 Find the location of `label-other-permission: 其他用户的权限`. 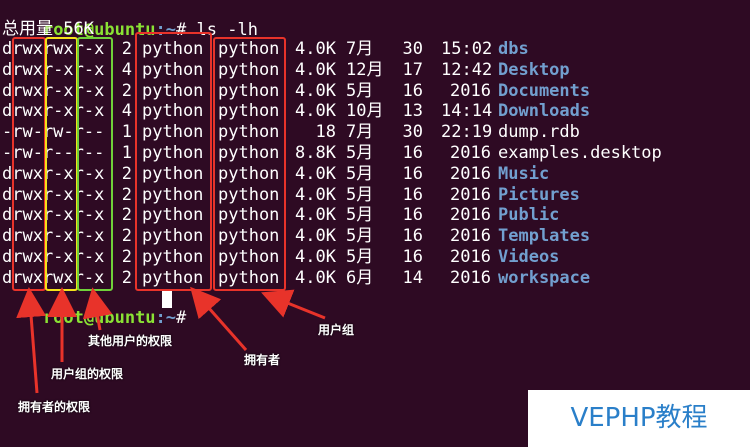

label-other-permission: 其他用户的权限 is located at coordinates (130, 341).